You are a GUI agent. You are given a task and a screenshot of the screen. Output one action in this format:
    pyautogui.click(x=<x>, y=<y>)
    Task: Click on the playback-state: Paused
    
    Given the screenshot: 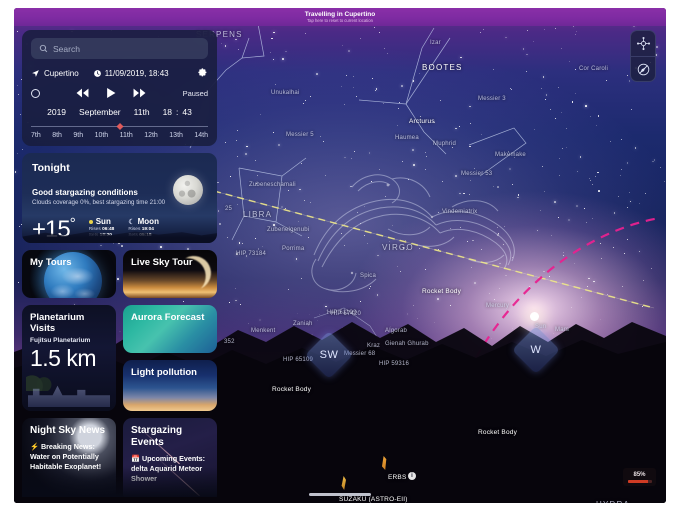 What is the action you would take?
    pyautogui.click(x=195, y=93)
    